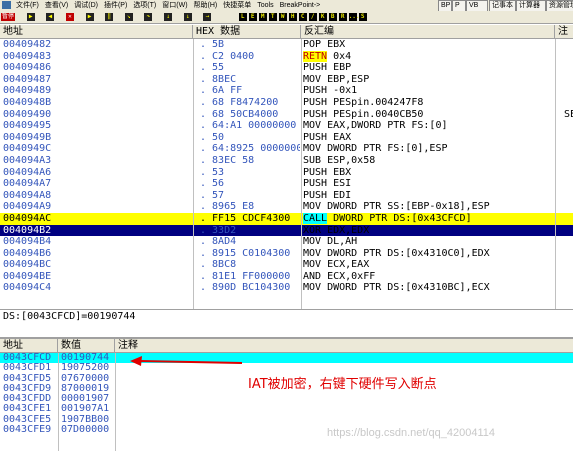  What do you see at coordinates (339, 56) in the screenshot?
I see `operands: 0x4` at bounding box center [339, 56].